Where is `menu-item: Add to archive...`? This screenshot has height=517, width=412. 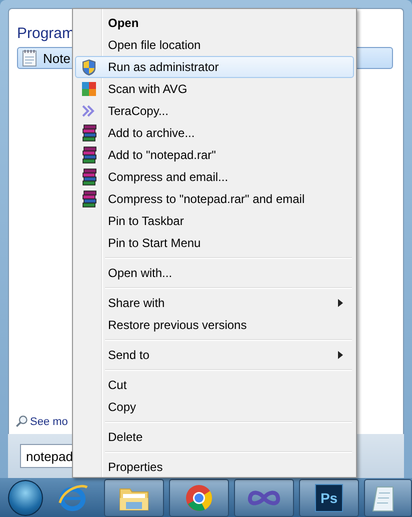
menu-item: Add to archive... is located at coordinates (214, 133).